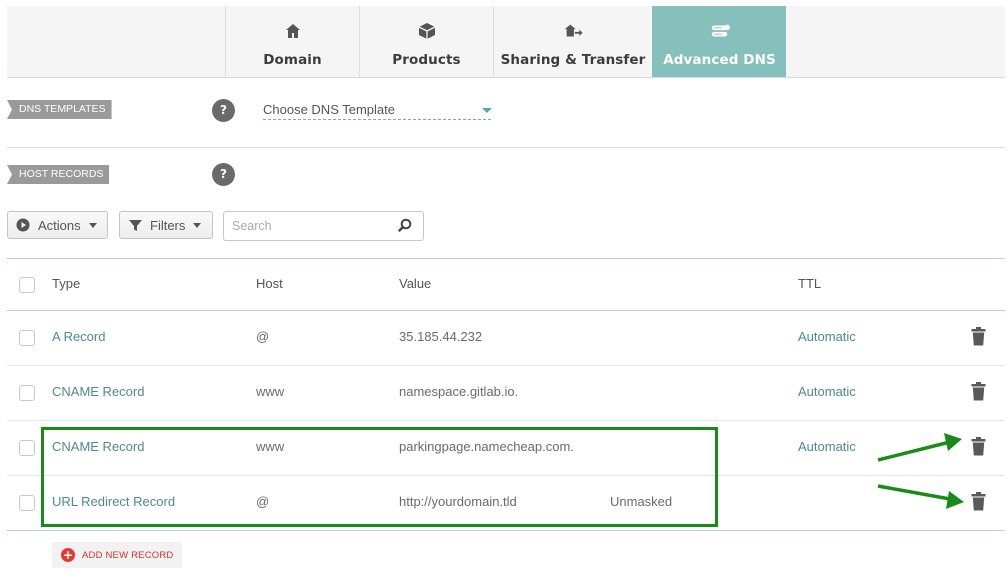 The image size is (1008, 579). What do you see at coordinates (405, 225) in the screenshot?
I see `search-icon` at bounding box center [405, 225].